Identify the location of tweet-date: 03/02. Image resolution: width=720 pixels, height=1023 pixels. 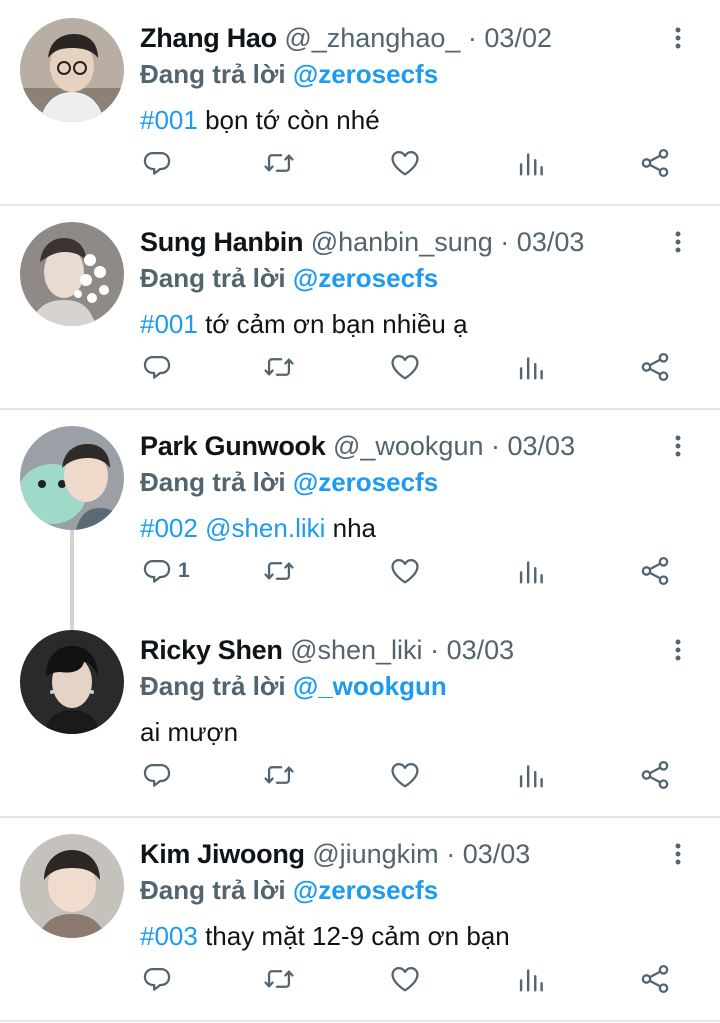
(518, 38).